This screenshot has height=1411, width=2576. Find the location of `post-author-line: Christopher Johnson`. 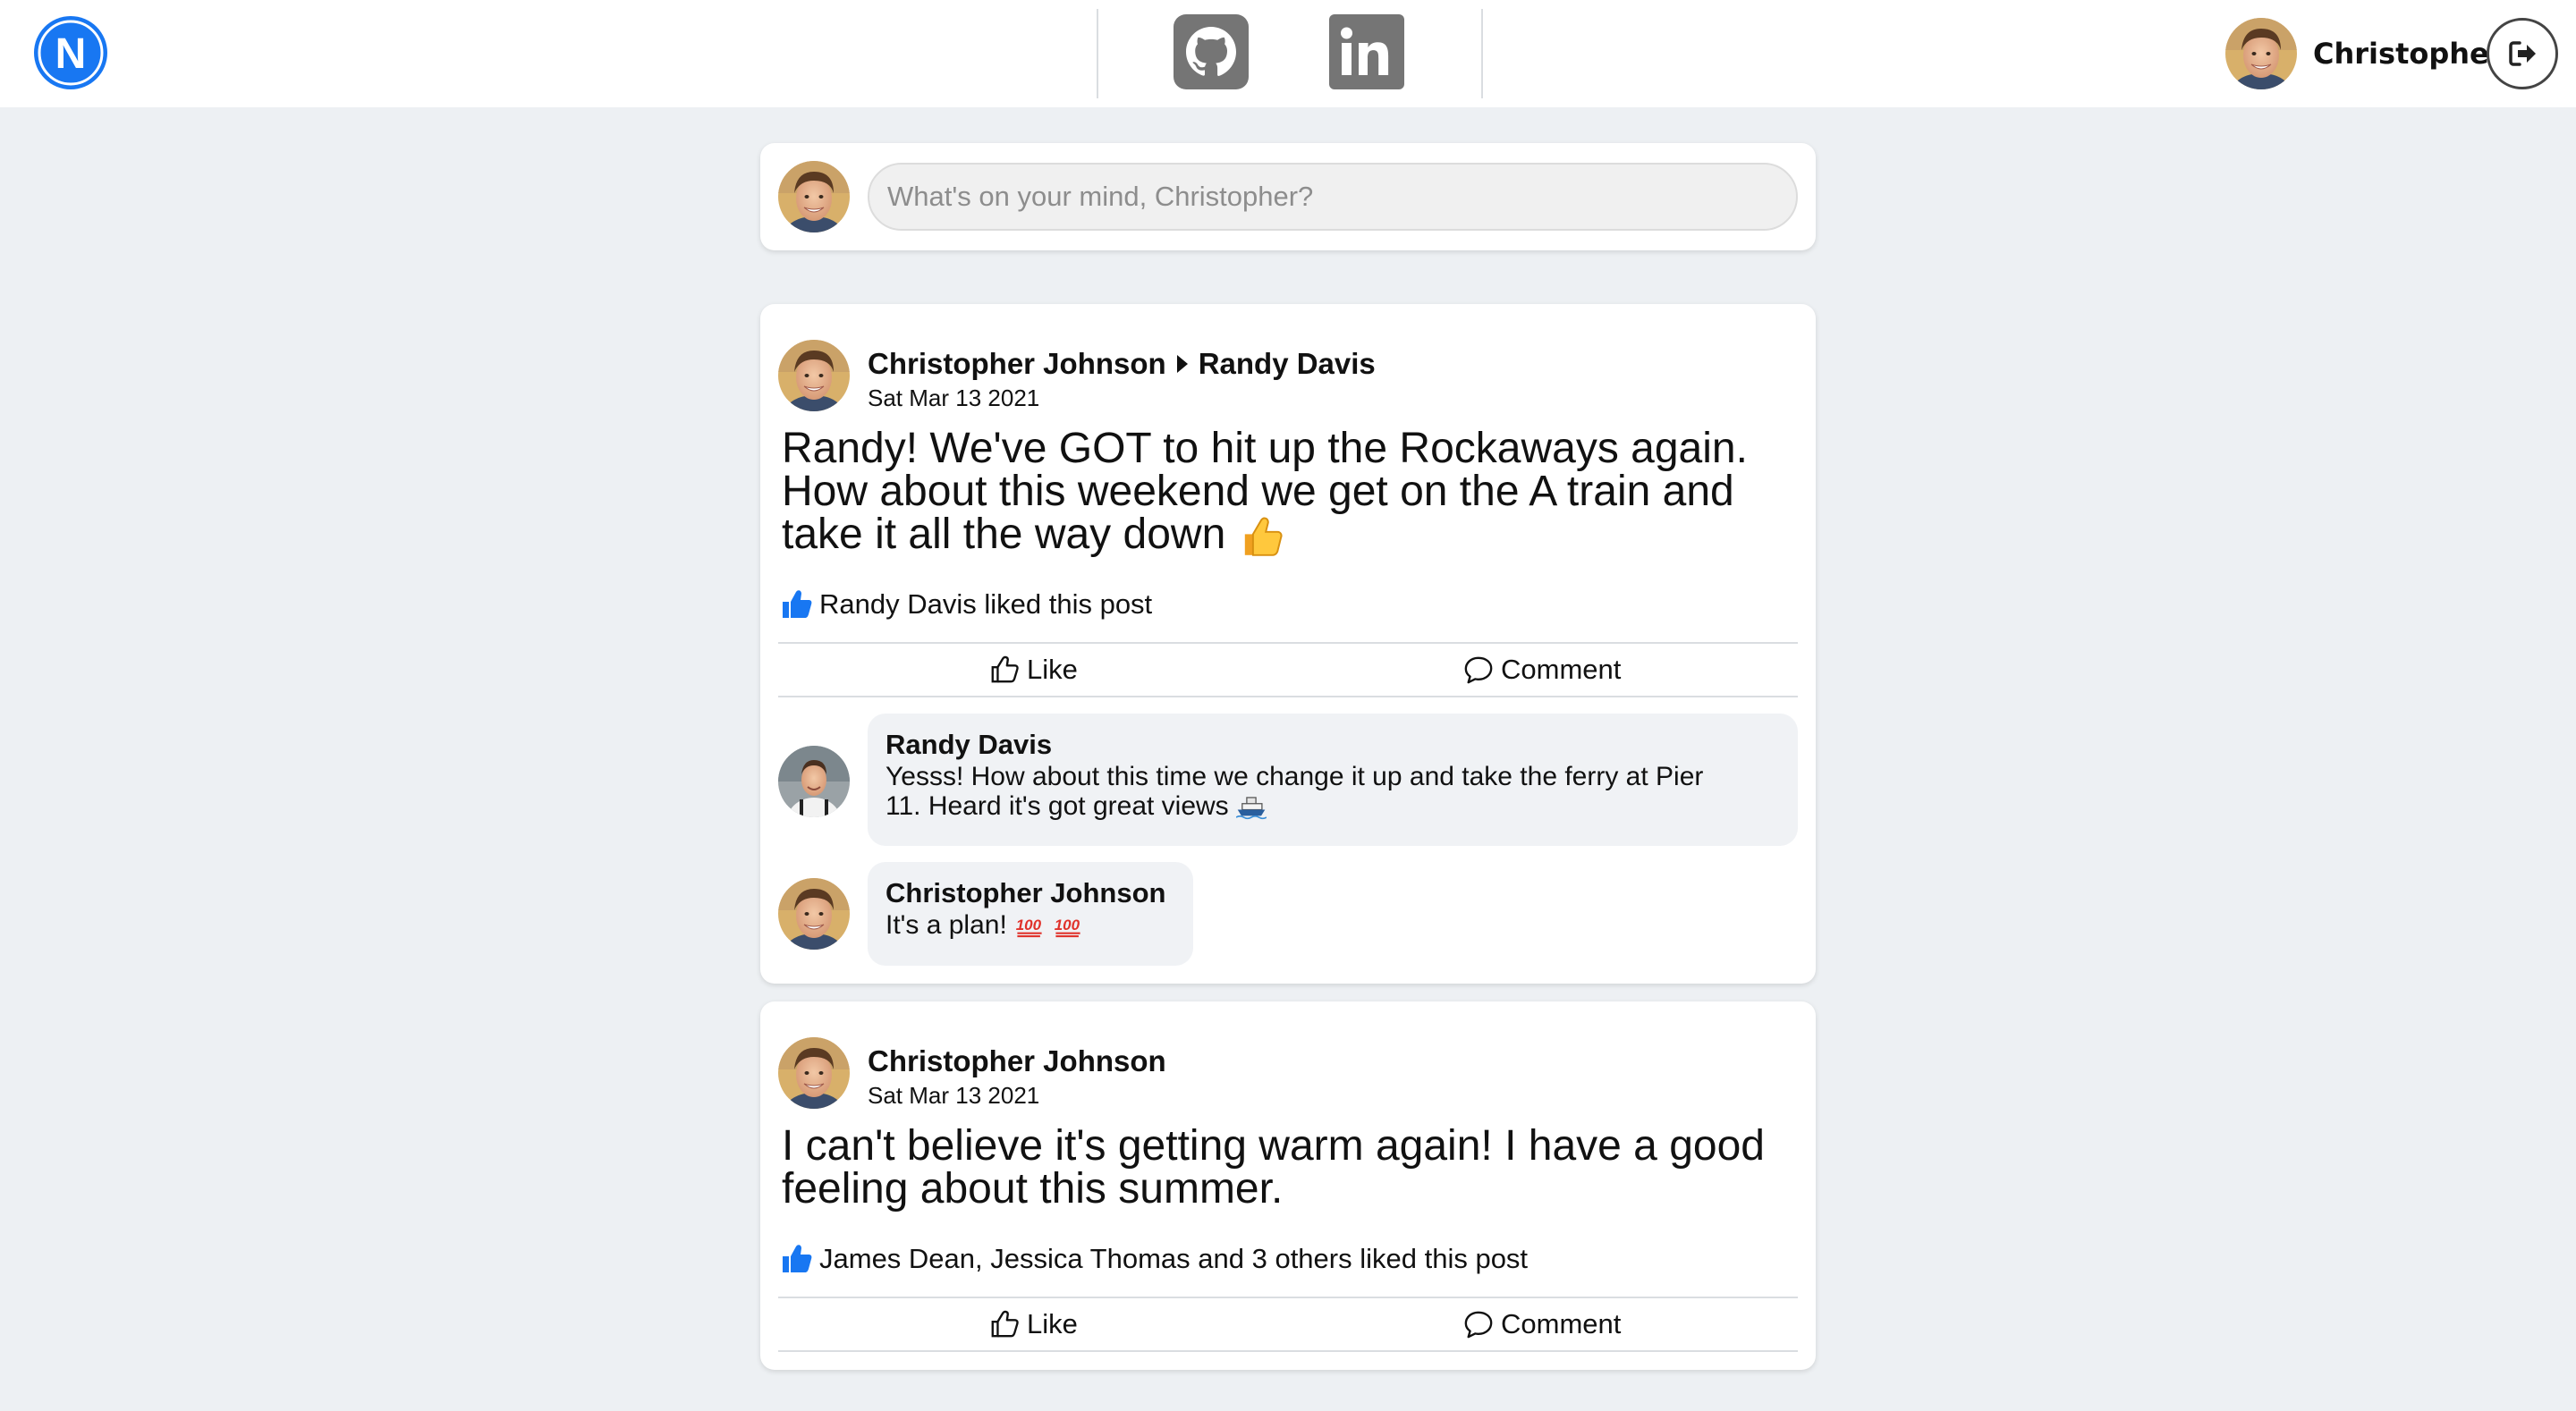

post-author-line: Christopher Johnson is located at coordinates (1017, 1061).